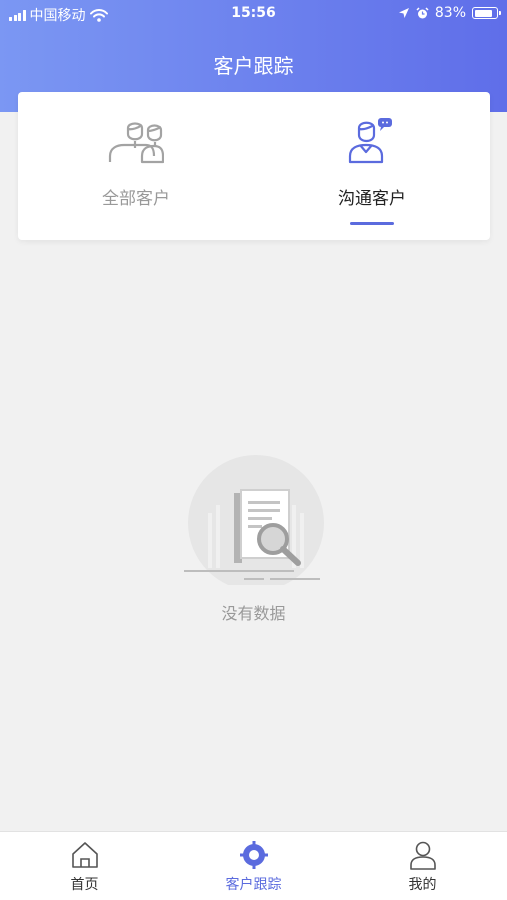  Describe the element at coordinates (254, 520) in the screenshot. I see `no-data-document-search-icon` at that location.